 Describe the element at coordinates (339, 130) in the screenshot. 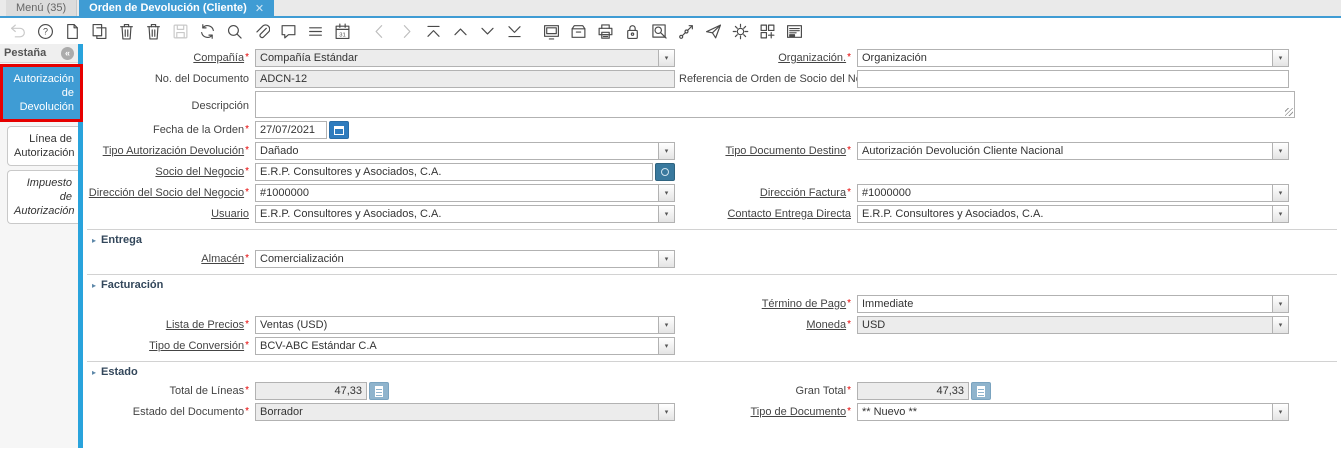

I see `calendar-picker-icon` at that location.